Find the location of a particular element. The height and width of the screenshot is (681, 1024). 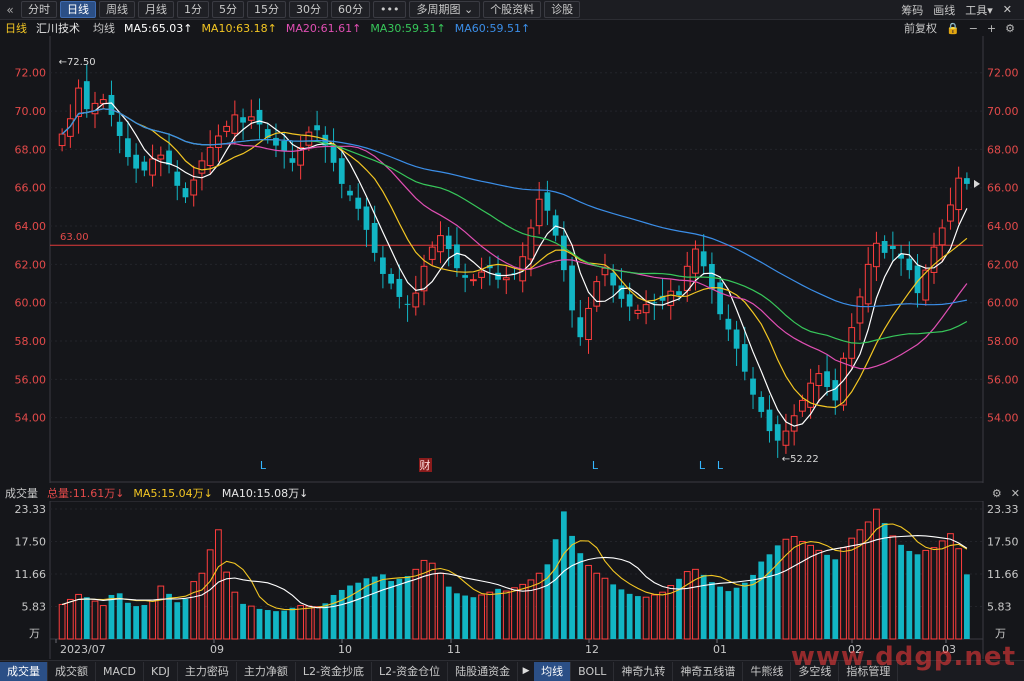

draw-line-button: 画线 is located at coordinates (944, 10).